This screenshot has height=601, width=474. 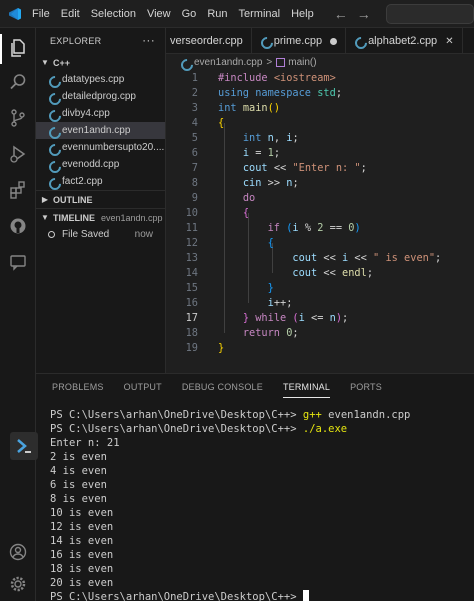 What do you see at coordinates (100, 164) in the screenshot?
I see `file-item: evenodd.cpp` at bounding box center [100, 164].